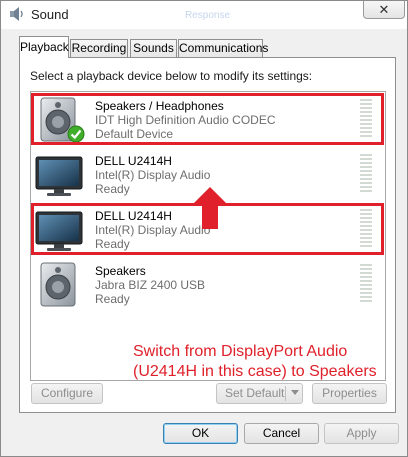 The width and height of the screenshot is (408, 457). I want to click on highlight-box-default-device, so click(207, 119).